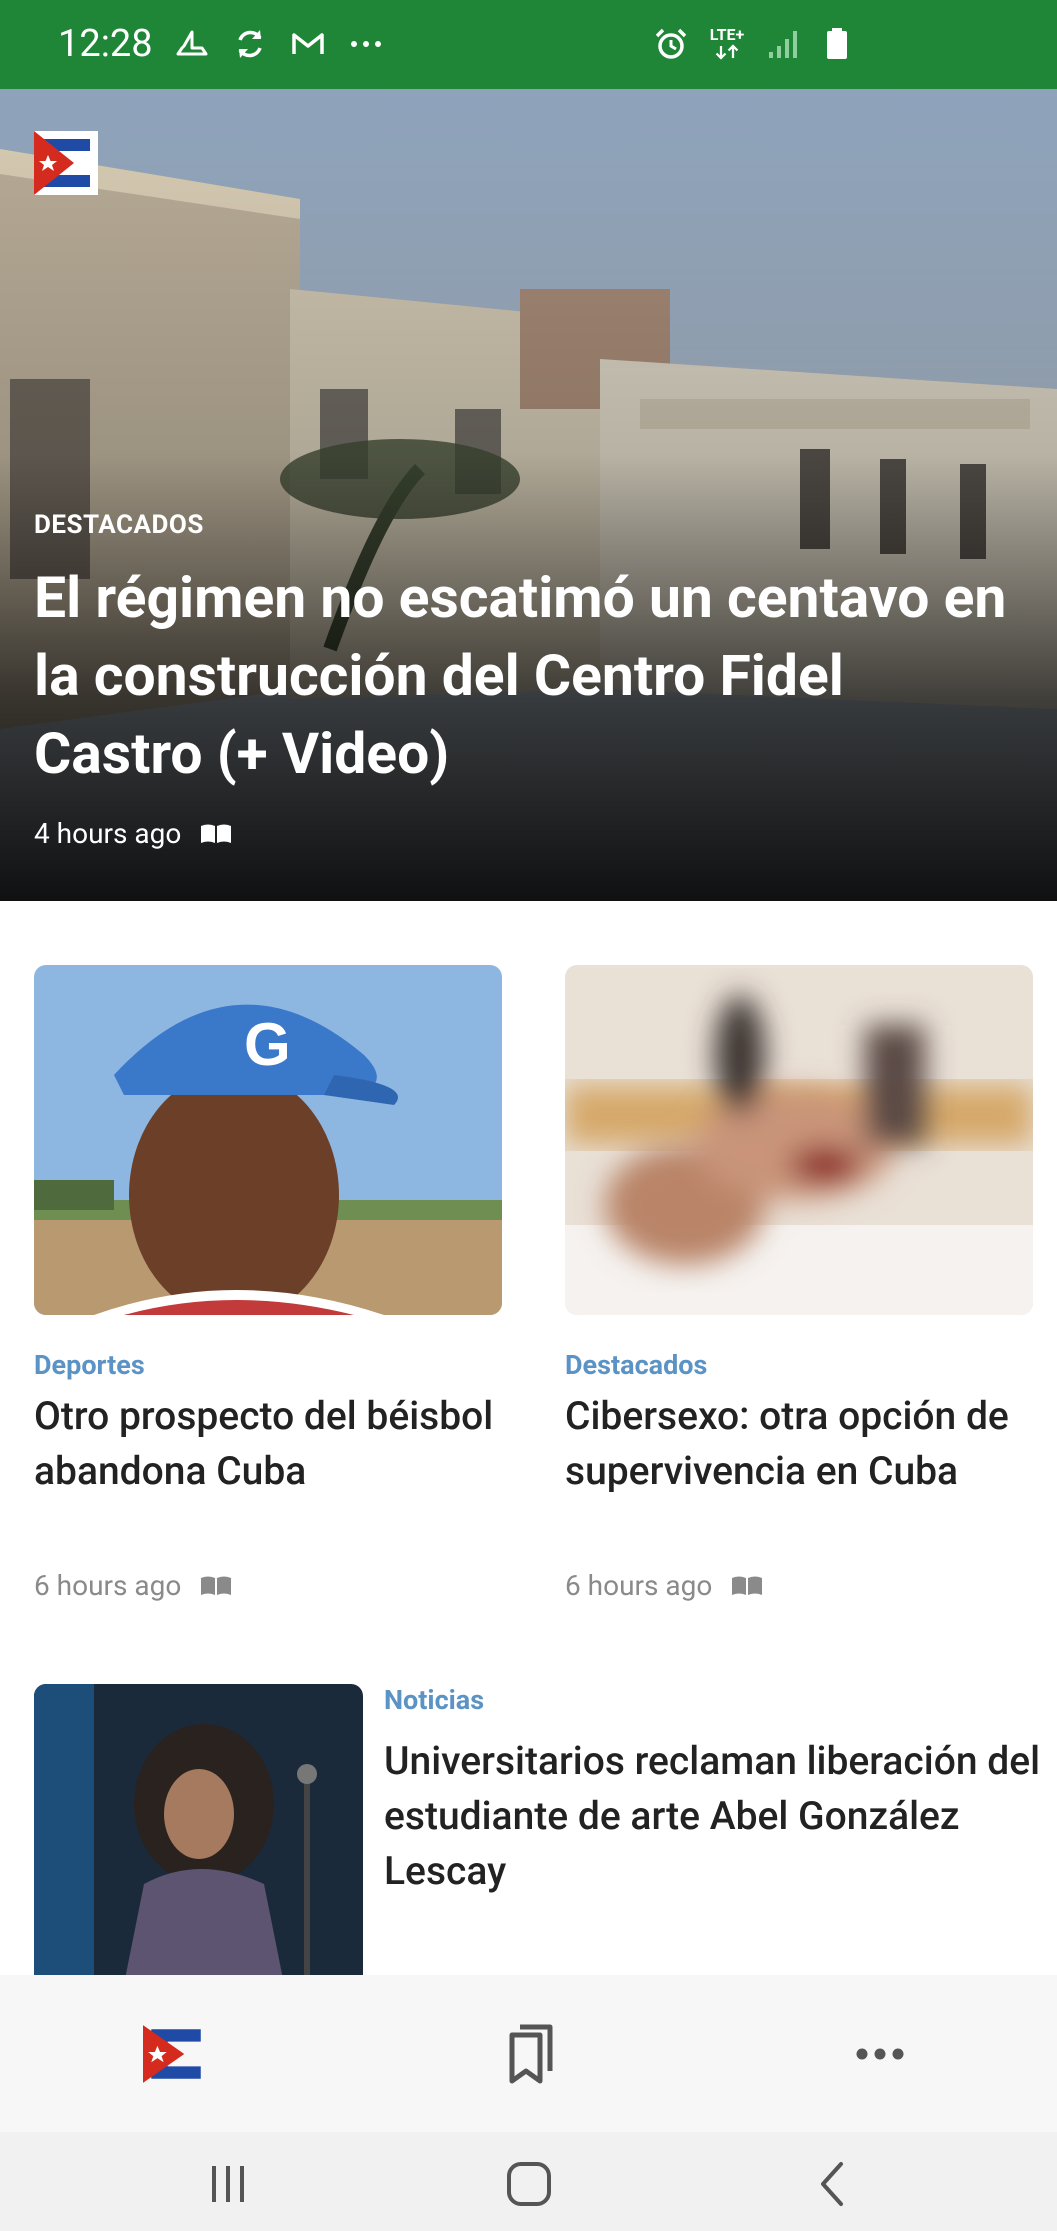  Describe the element at coordinates (671, 44) in the screenshot. I see `alarm-icon` at that location.